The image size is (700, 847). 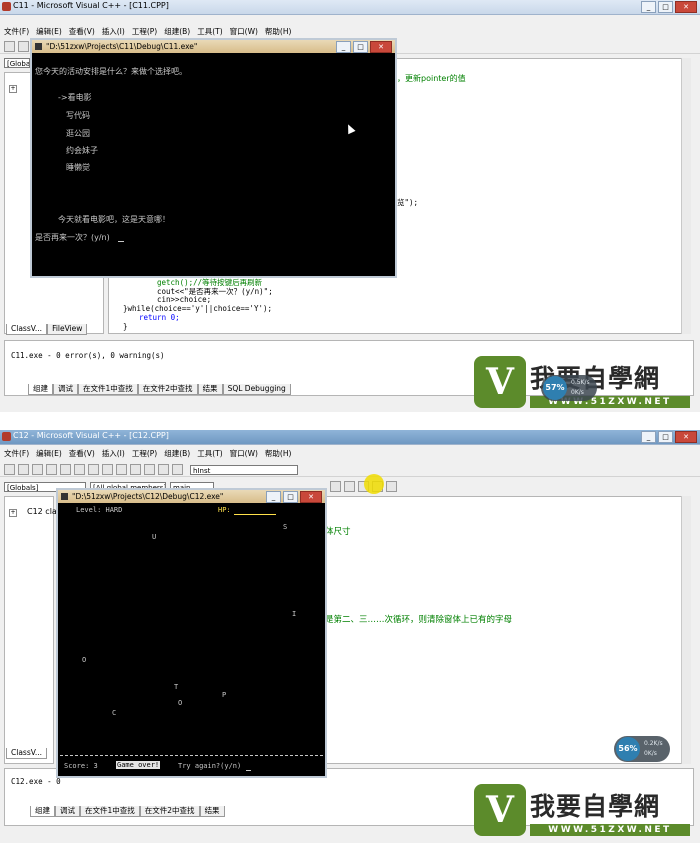 I want to click on hp-bar, so click(x=255, y=514).